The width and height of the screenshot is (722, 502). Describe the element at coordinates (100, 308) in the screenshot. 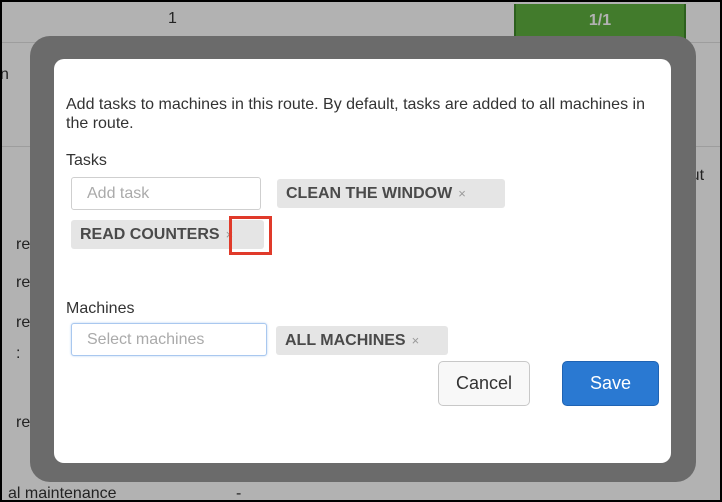

I see `machines-label: Machines` at that location.